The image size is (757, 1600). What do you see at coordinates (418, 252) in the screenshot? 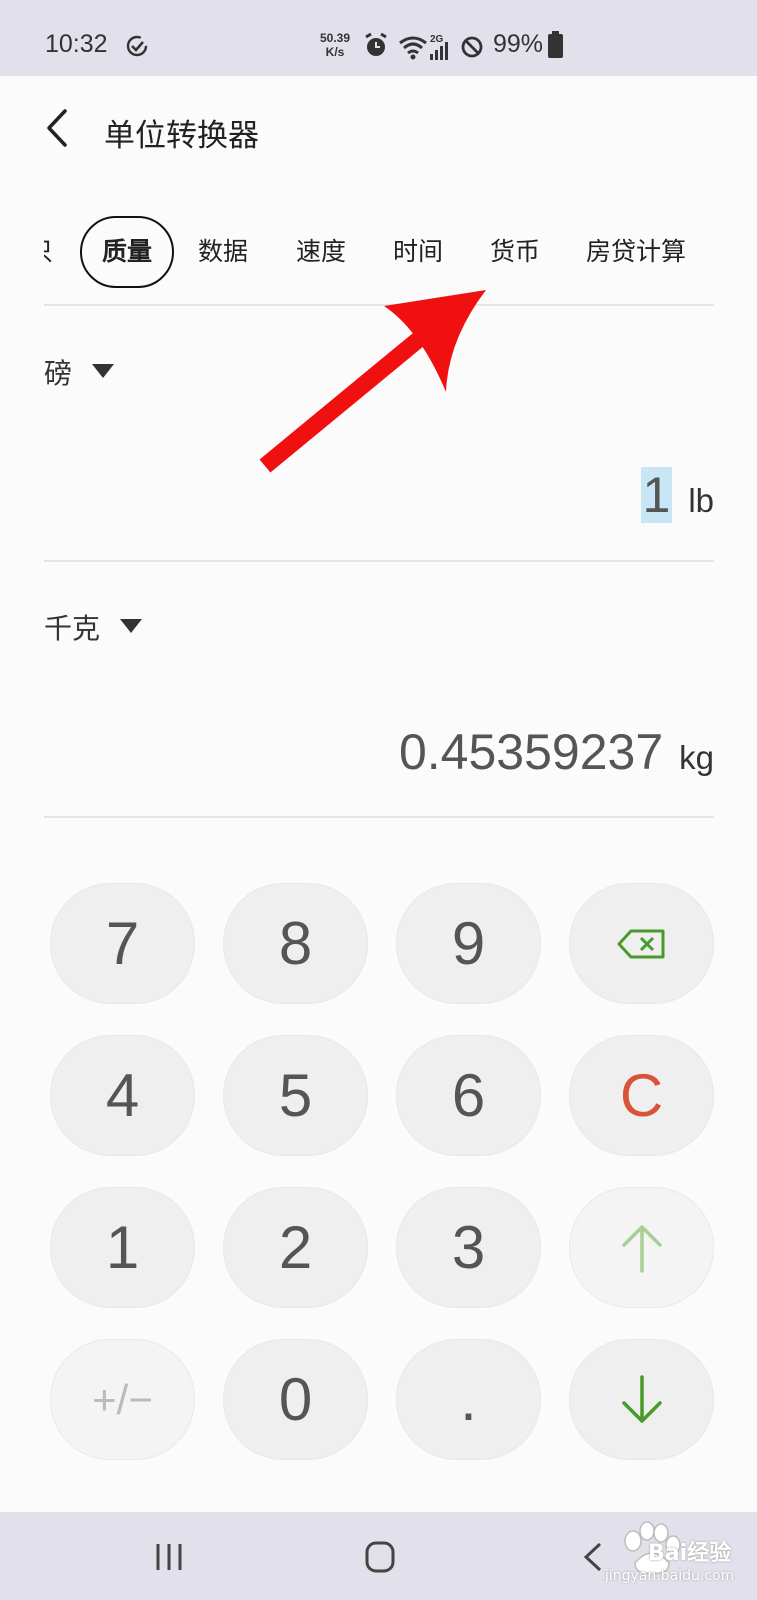
I see `tab-time: 时间` at bounding box center [418, 252].